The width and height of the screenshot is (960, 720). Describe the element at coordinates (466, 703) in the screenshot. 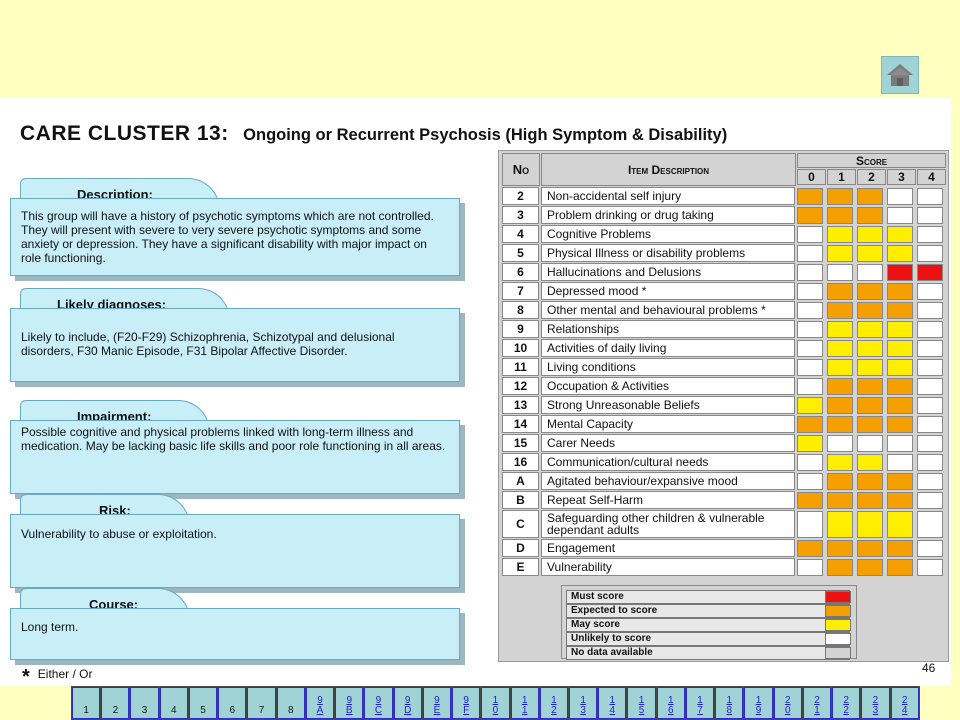

I see `nav-page-9f: 9 F` at that location.